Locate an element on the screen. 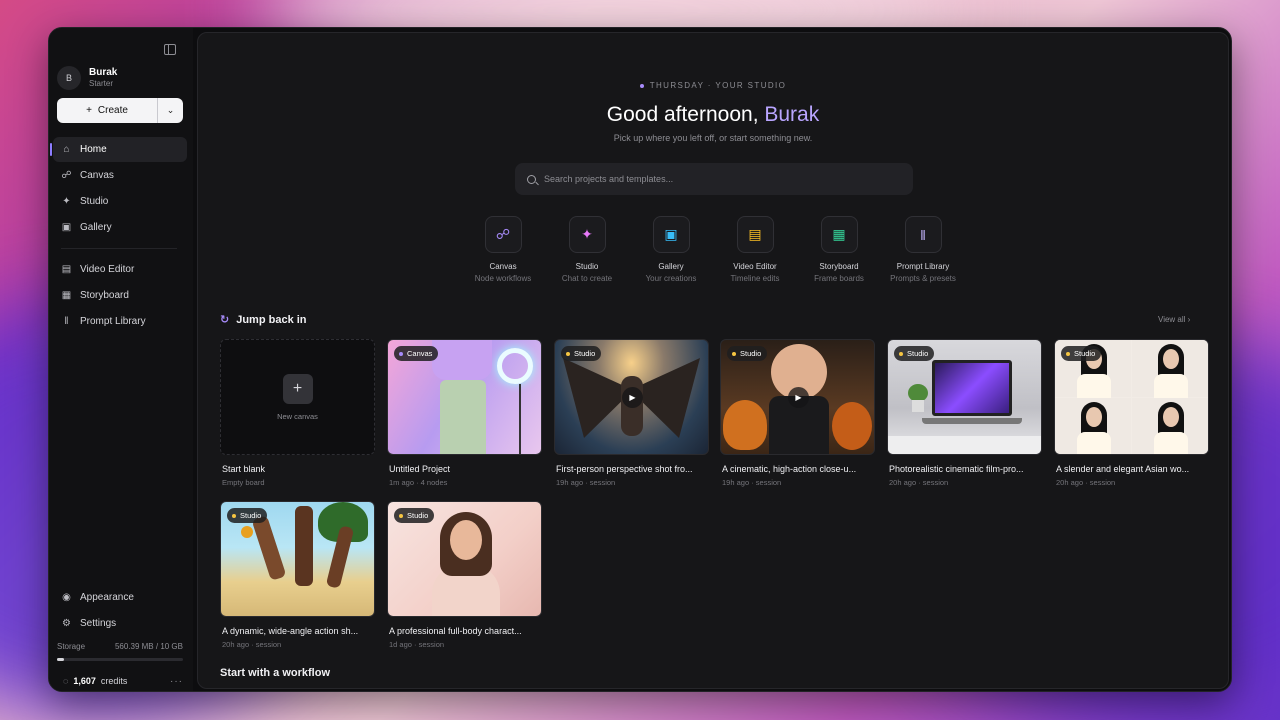 The height and width of the screenshot is (720, 1280). quick-action-video-editor: ▤ Video Editor Timeline edits is located at coordinates (755, 249).